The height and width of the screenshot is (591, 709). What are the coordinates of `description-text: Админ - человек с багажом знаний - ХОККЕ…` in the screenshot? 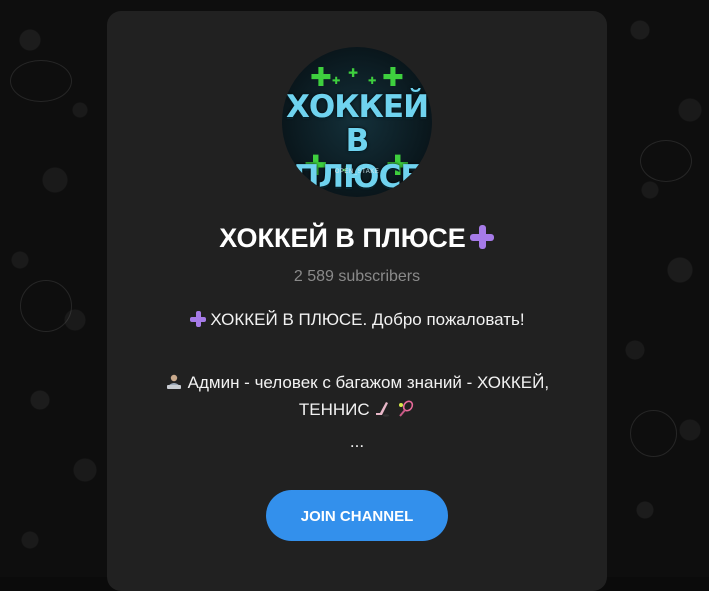 It's located at (368, 382).